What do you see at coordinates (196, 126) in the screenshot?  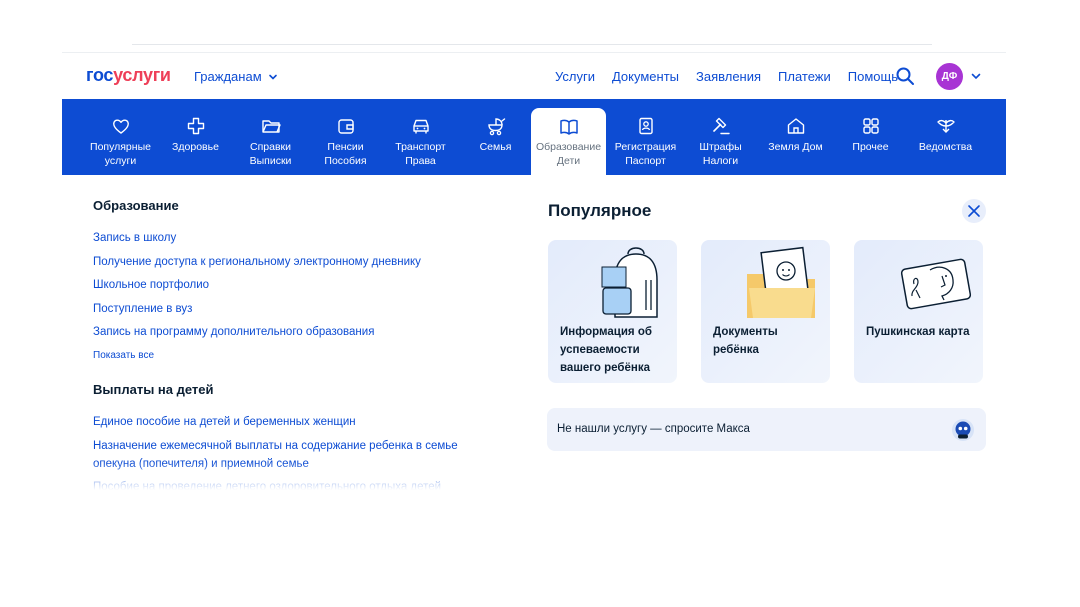 I see `medical-cross-icon` at bounding box center [196, 126].